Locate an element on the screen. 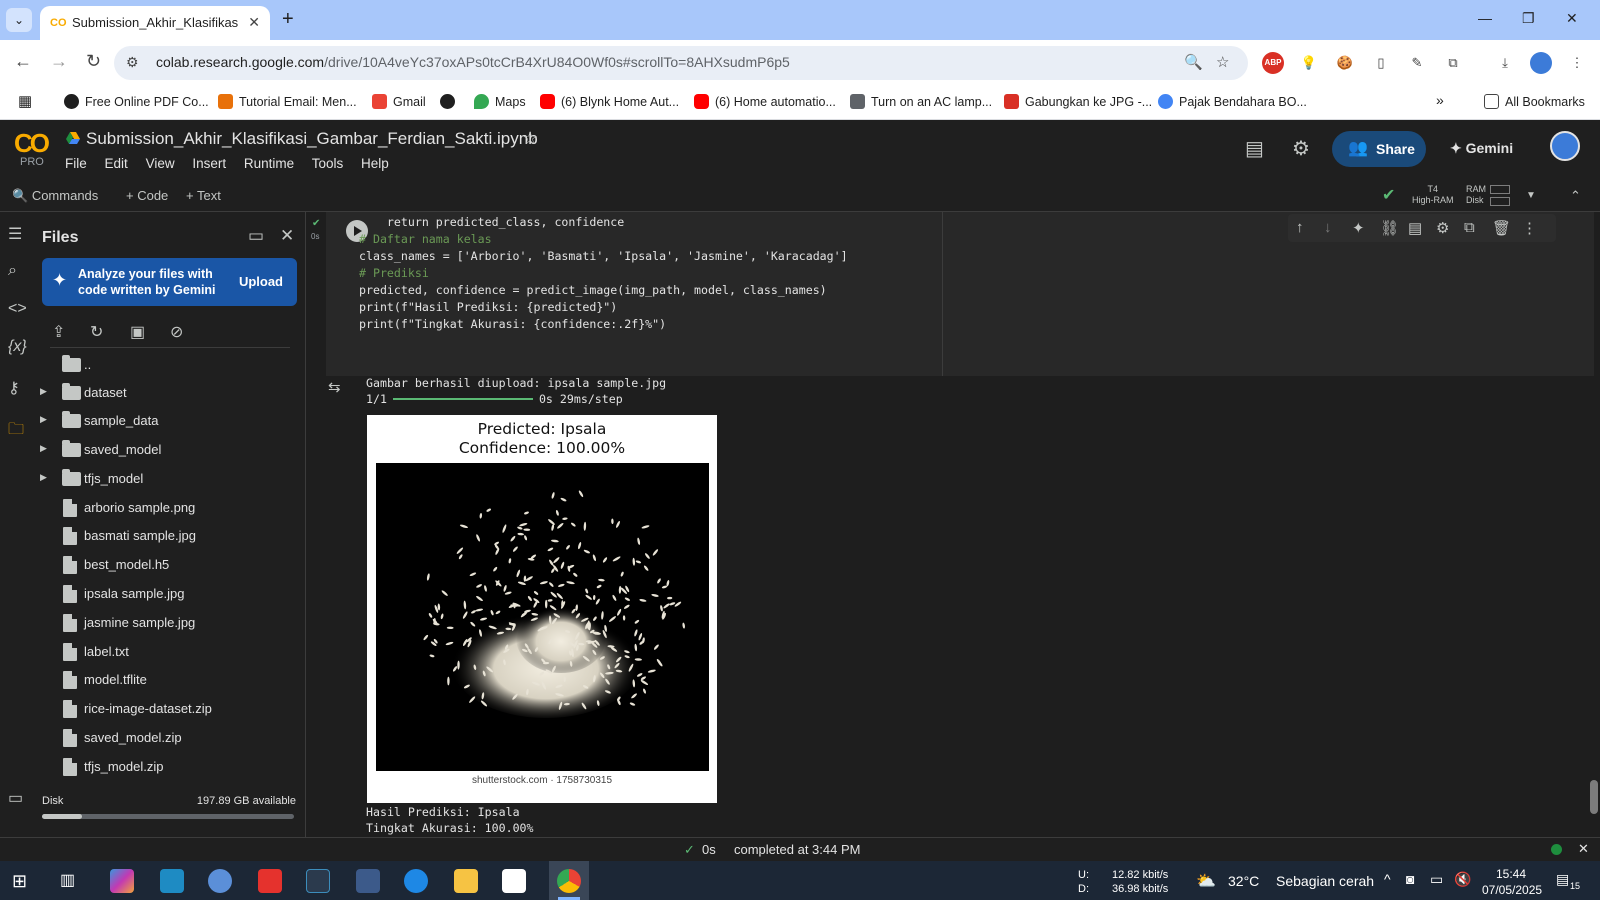 The height and width of the screenshot is (900, 1600). status-completed: completed at 3:44 PM is located at coordinates (797, 849).